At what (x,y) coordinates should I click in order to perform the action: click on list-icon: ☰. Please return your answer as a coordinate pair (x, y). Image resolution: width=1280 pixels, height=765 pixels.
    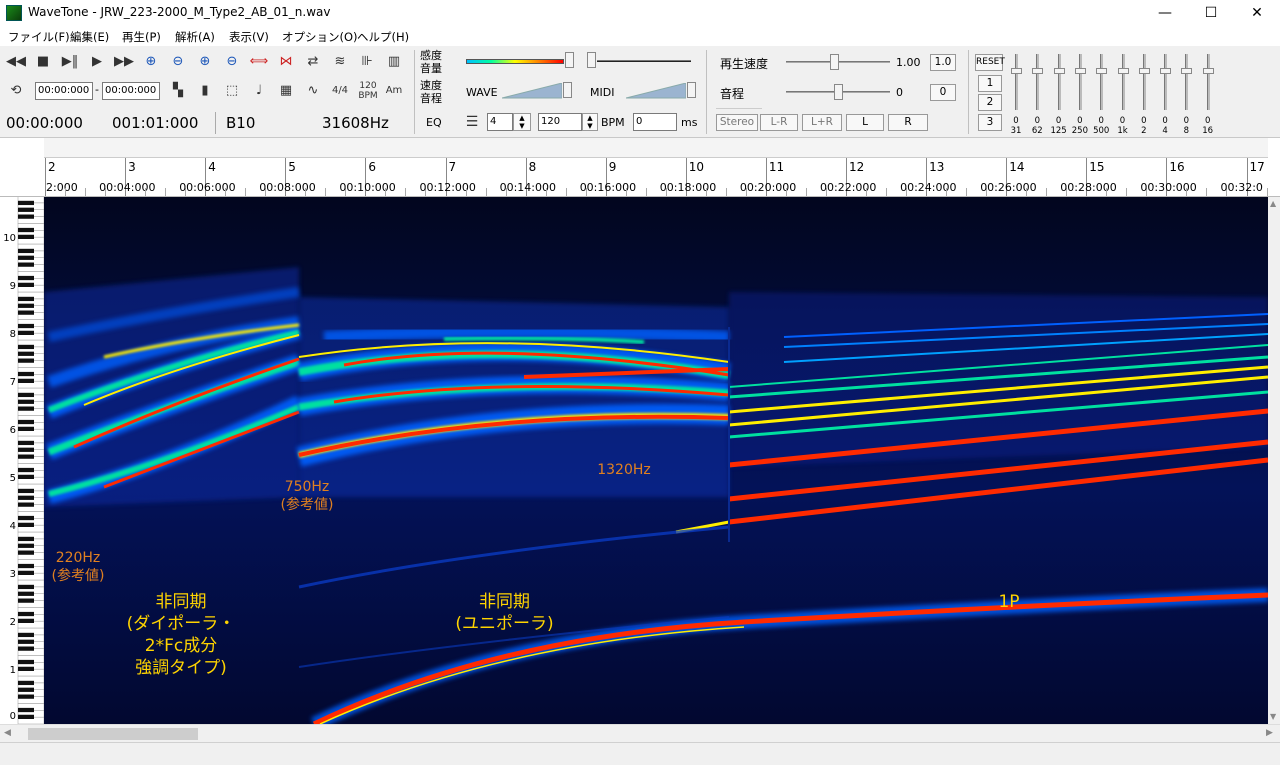
    Looking at the image, I should click on (472, 122).